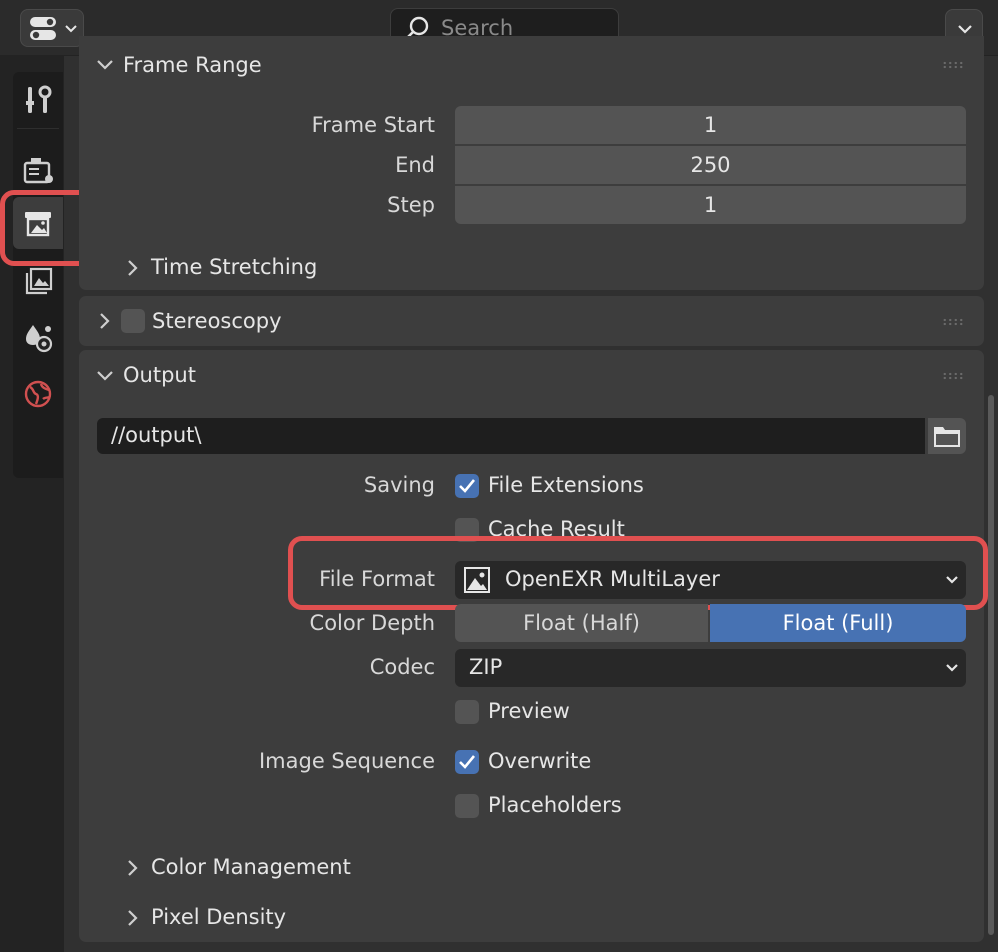 This screenshot has height=952, width=998. I want to click on output-title: Output, so click(159, 375).